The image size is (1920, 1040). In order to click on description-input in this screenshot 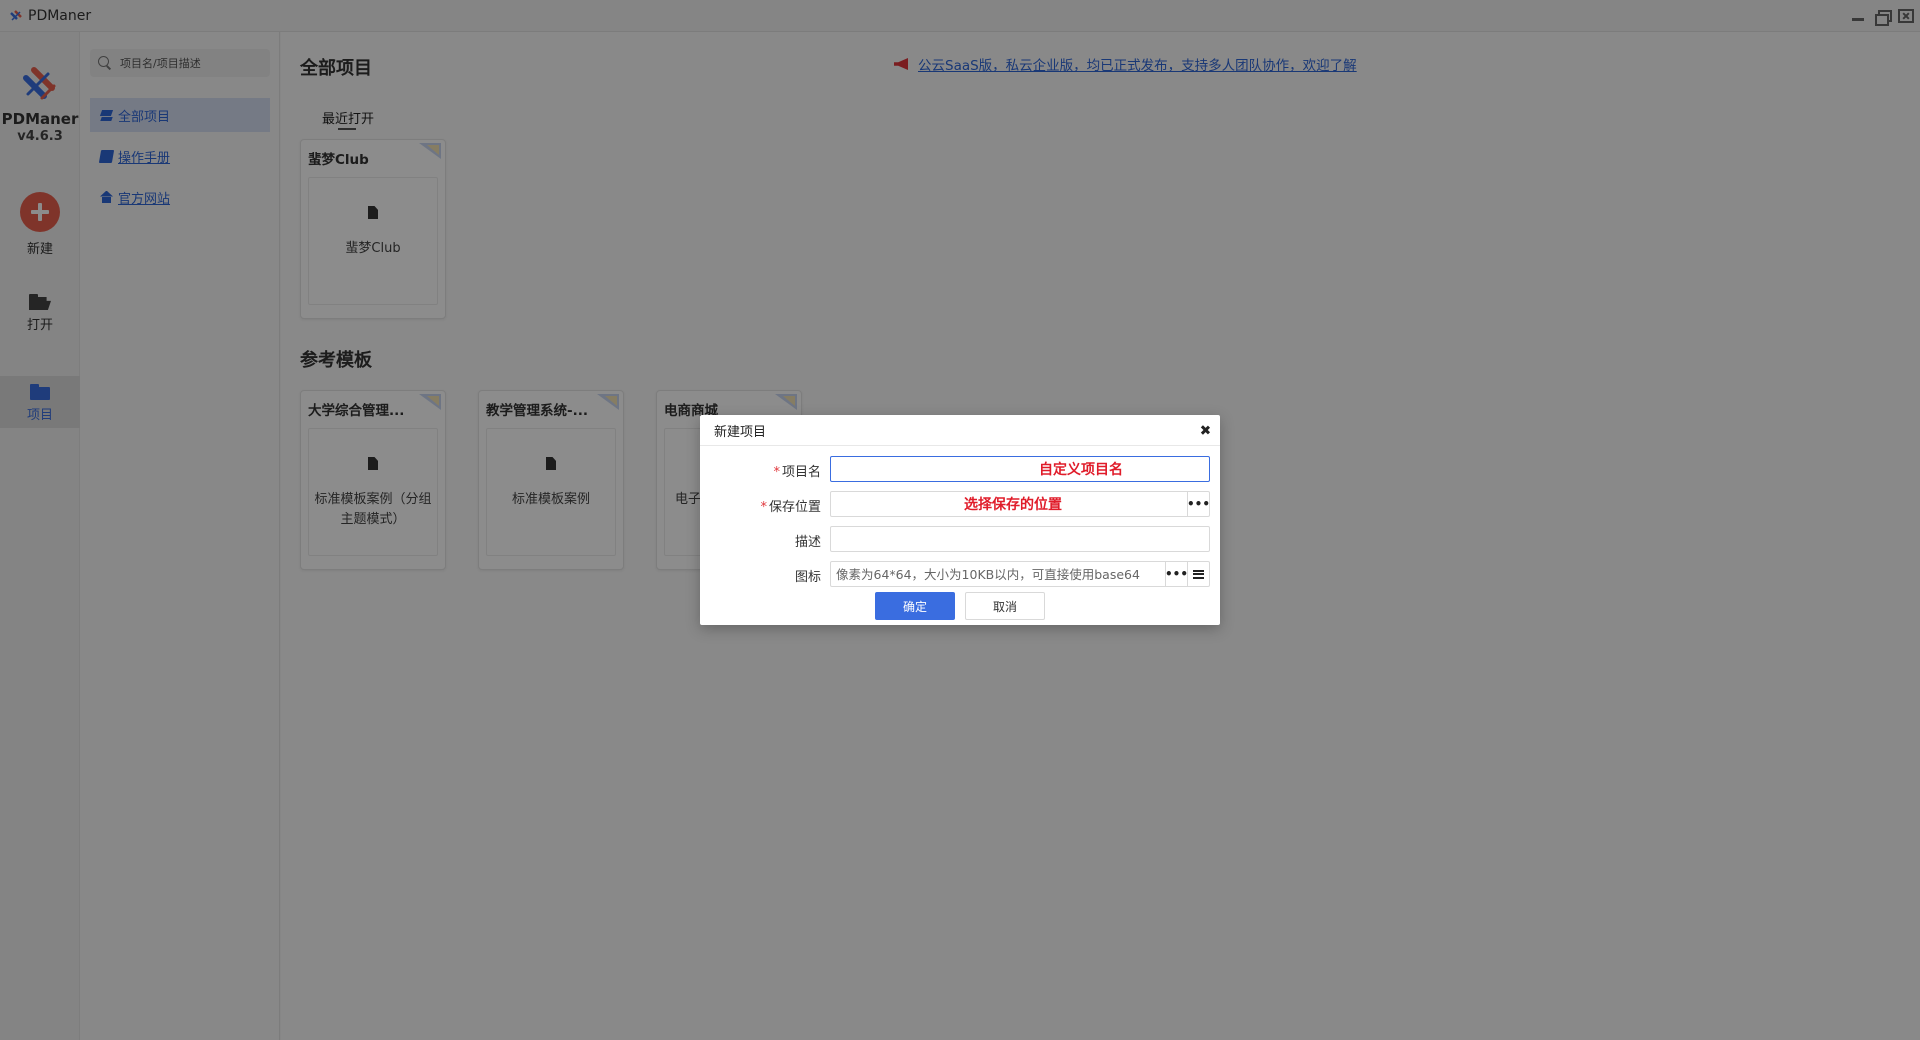, I will do `click(1019, 539)`.